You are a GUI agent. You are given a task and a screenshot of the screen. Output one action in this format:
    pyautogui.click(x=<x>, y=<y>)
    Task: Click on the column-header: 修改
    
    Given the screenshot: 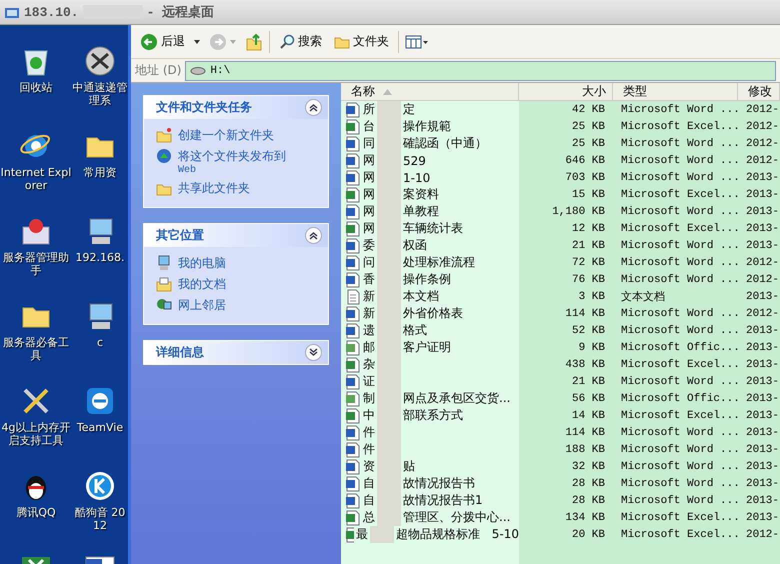 What is the action you would take?
    pyautogui.click(x=759, y=91)
    